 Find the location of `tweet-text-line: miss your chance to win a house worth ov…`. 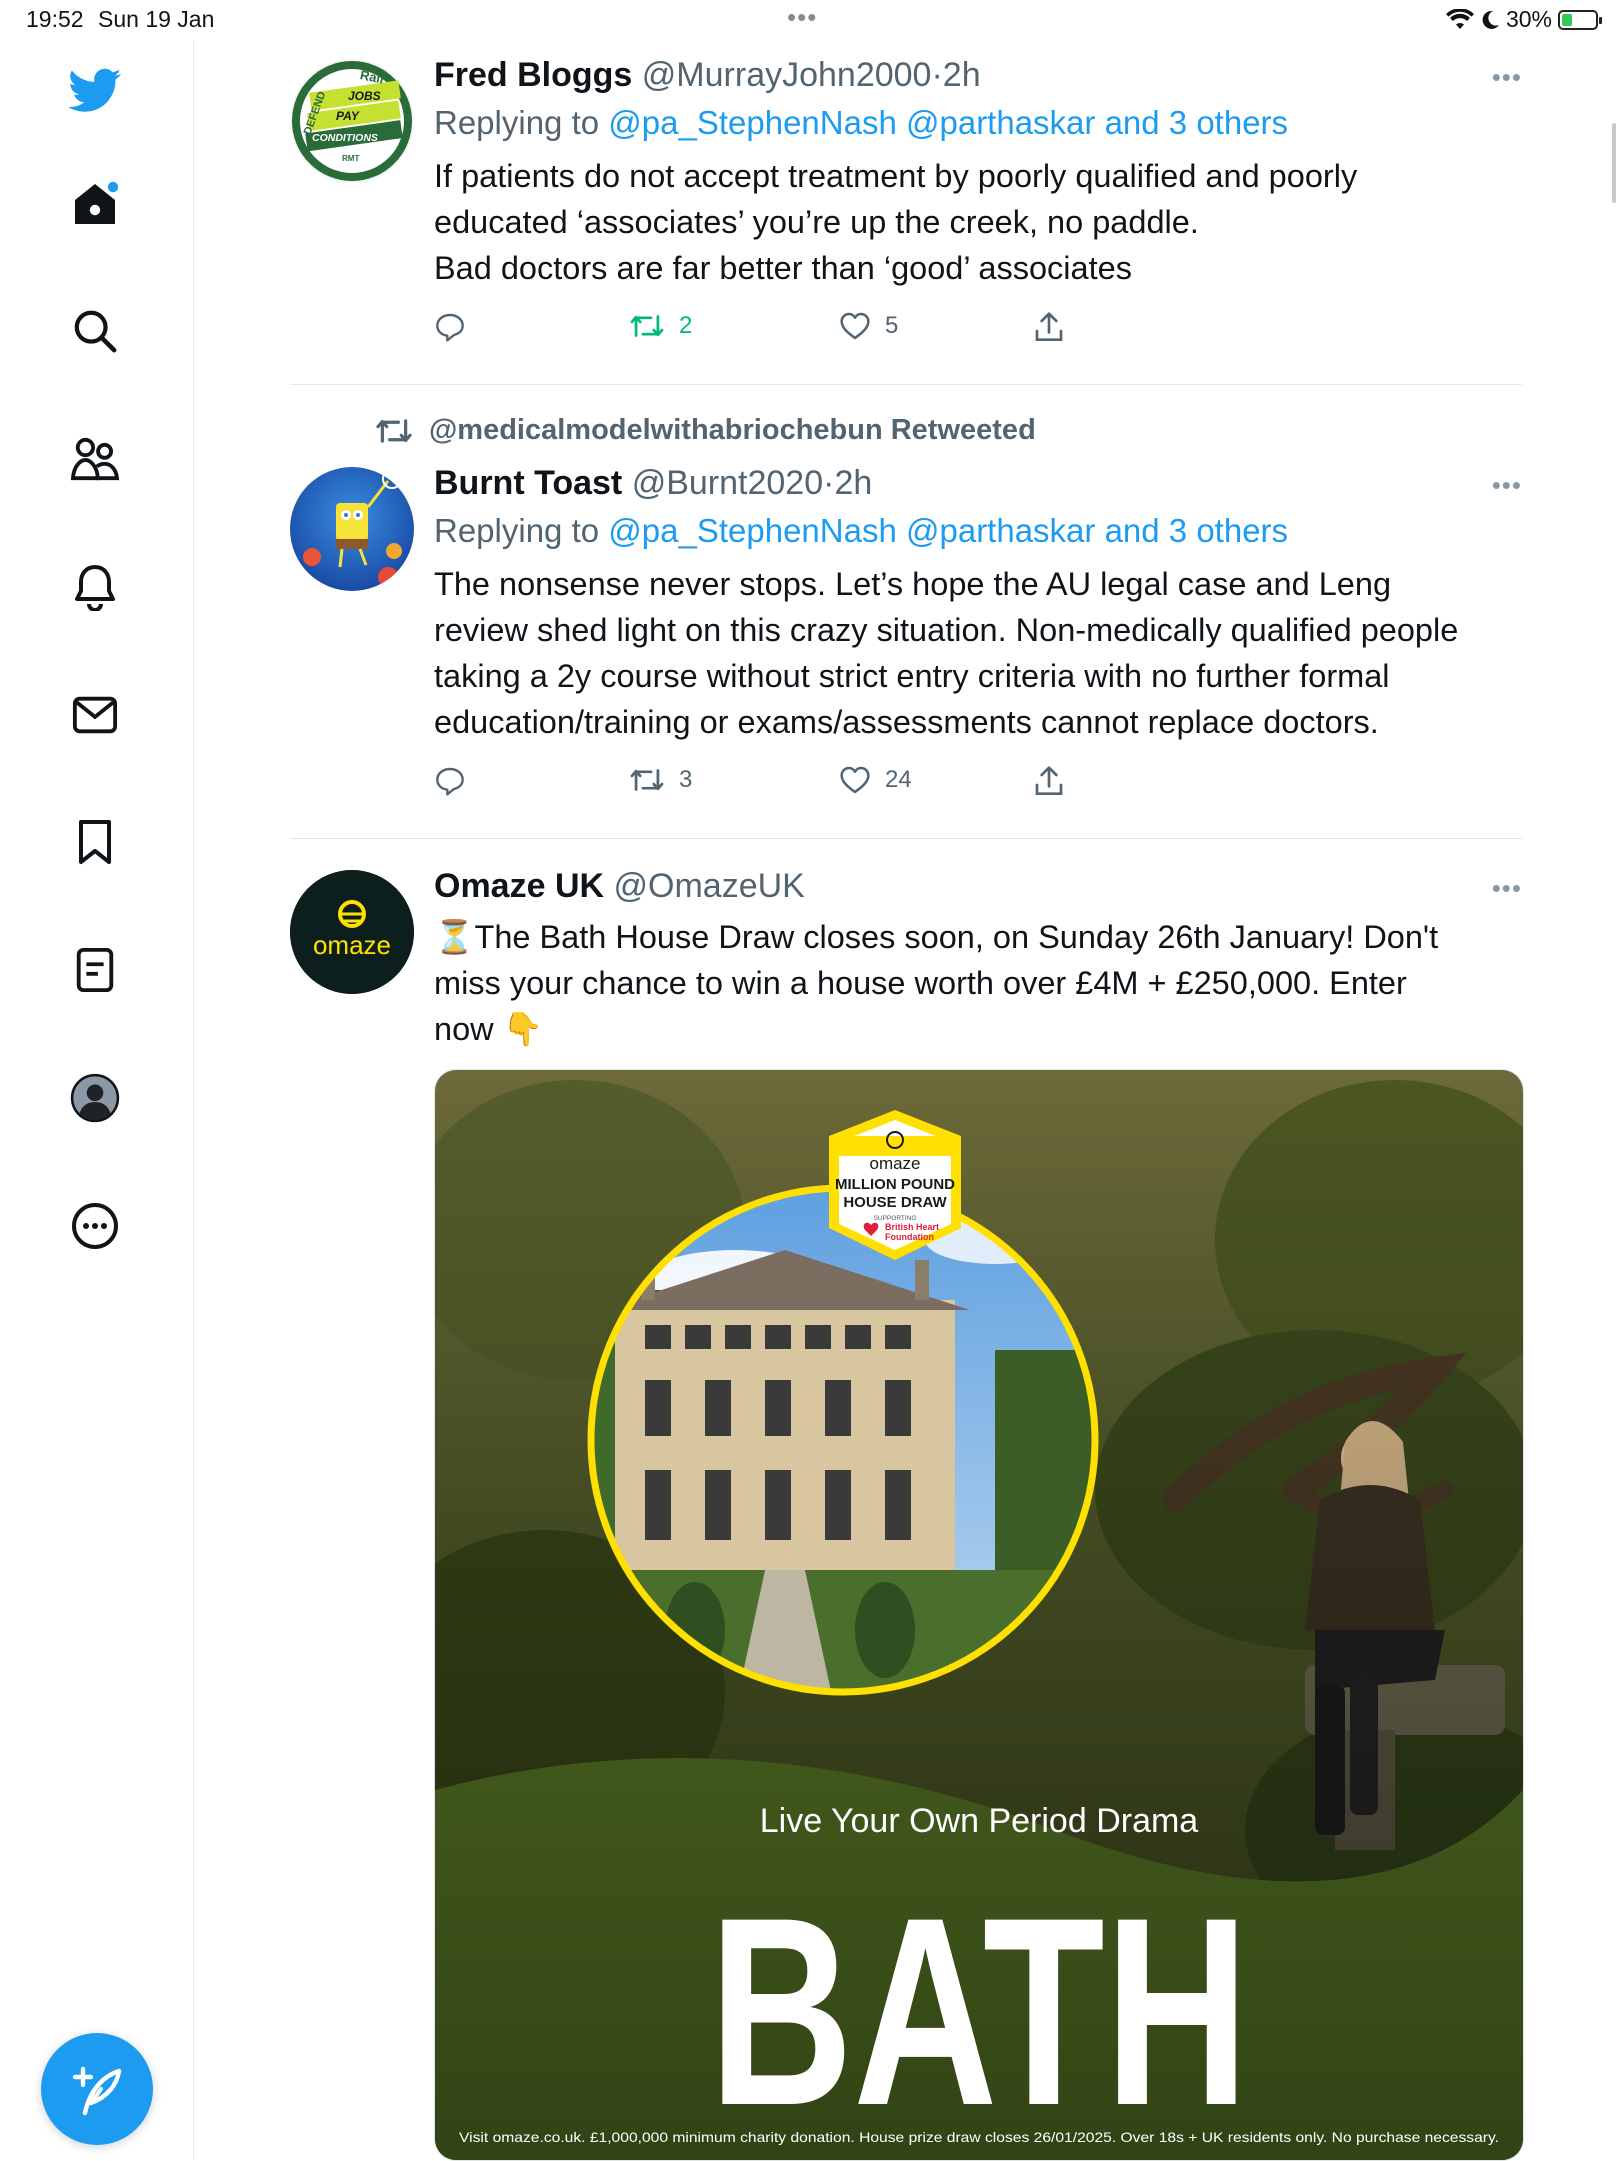

tweet-text-line: miss your chance to win a house worth ov… is located at coordinates (920, 983).